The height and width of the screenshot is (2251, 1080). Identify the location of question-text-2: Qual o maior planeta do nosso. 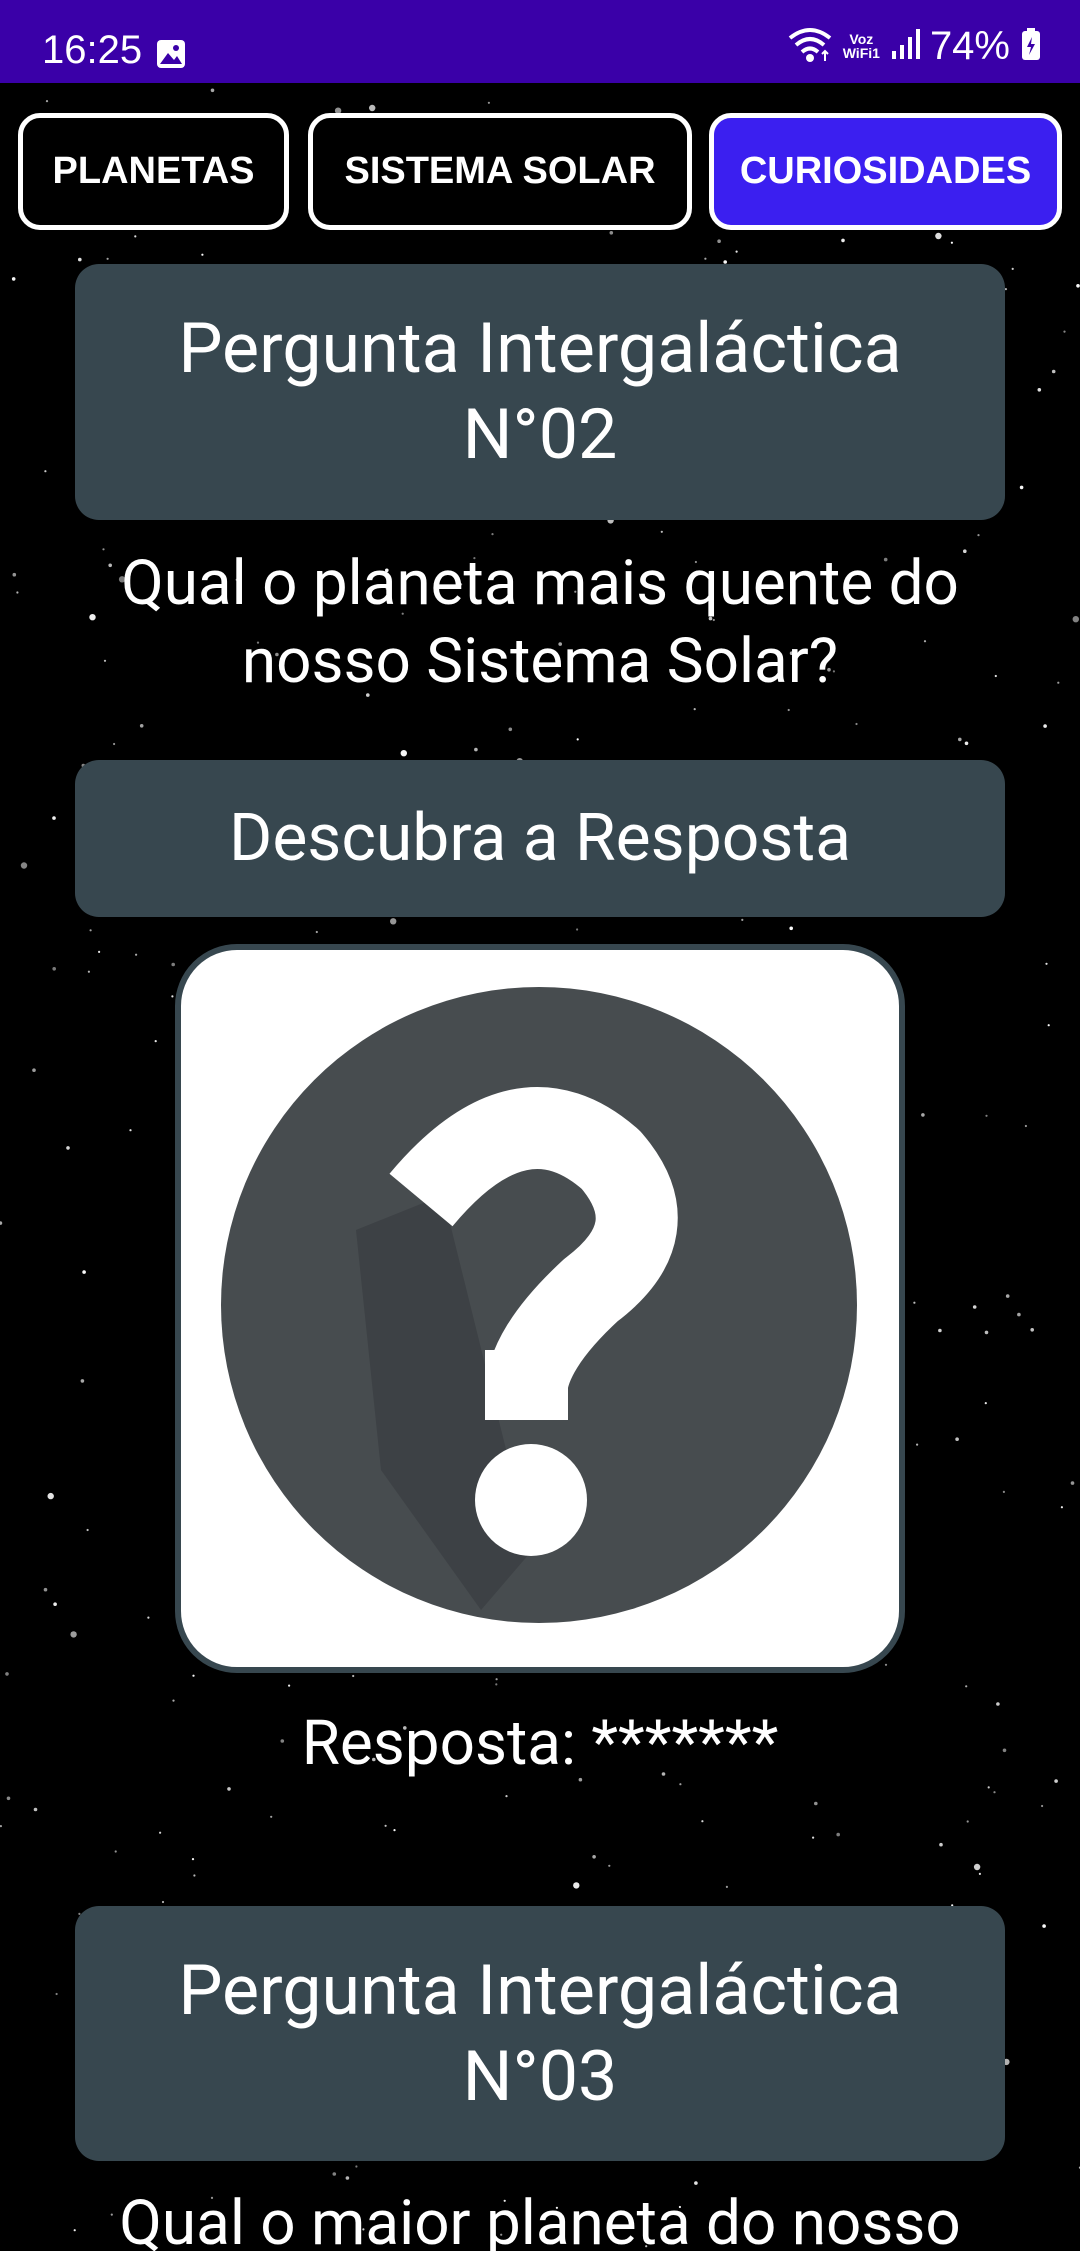
(540, 2218).